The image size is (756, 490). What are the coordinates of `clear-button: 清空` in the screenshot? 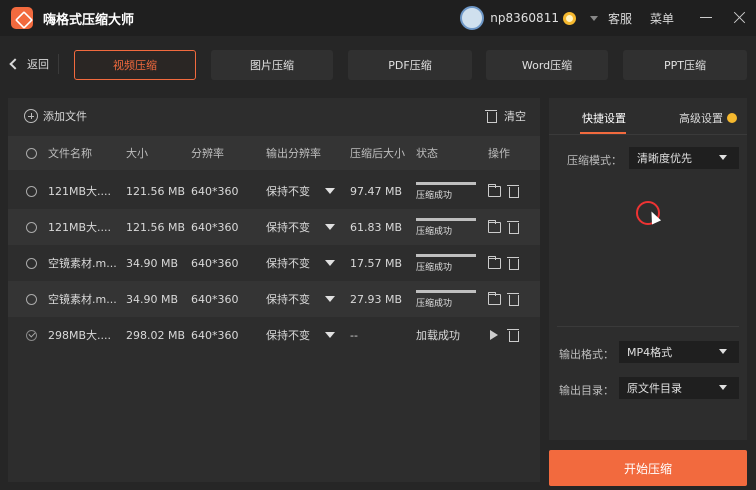 It's located at (505, 116).